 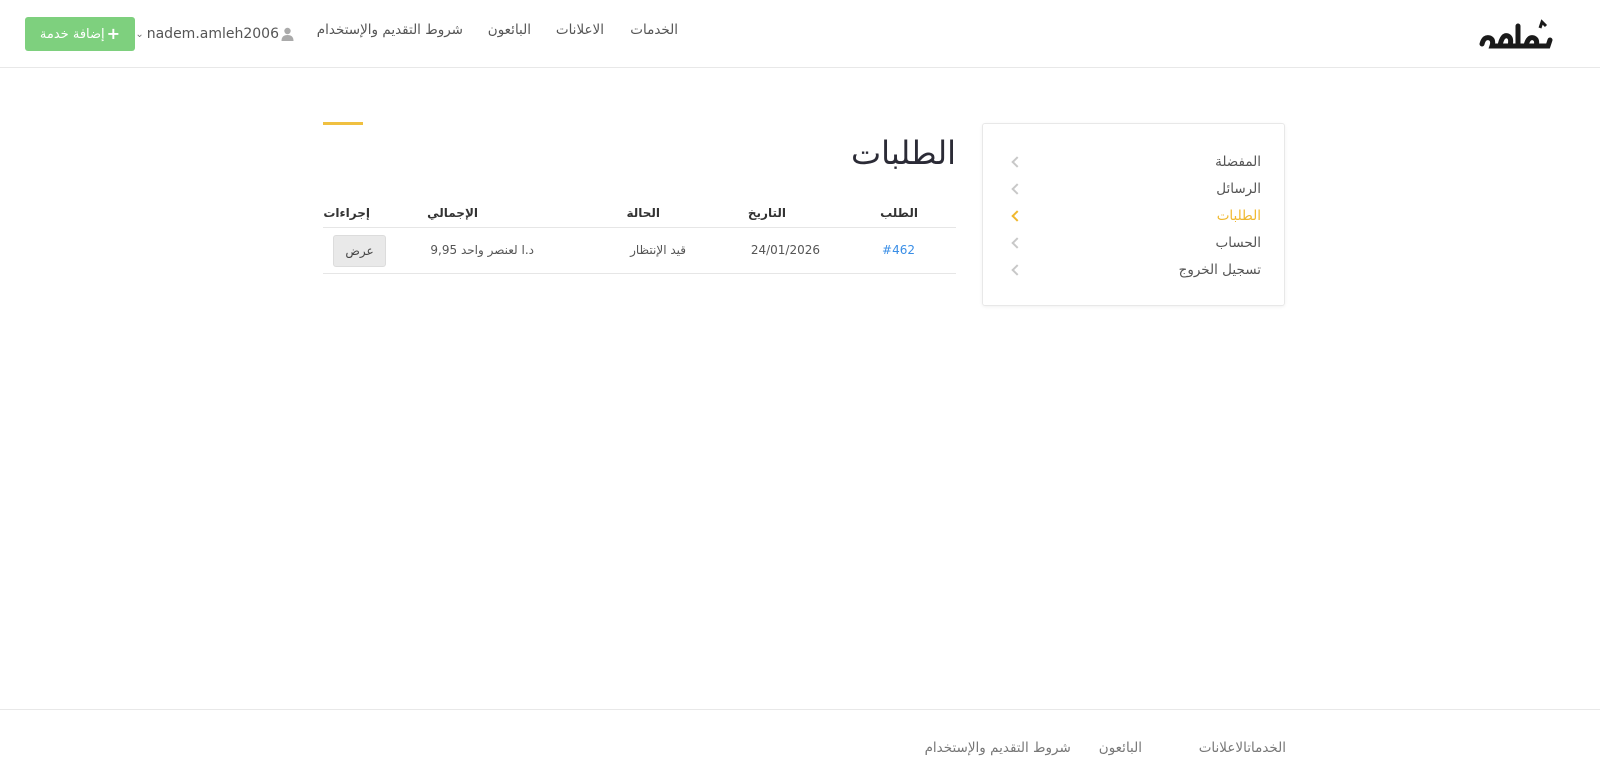 I want to click on sidebar-item-logout: تسجيل الخروج, so click(x=1135, y=270).